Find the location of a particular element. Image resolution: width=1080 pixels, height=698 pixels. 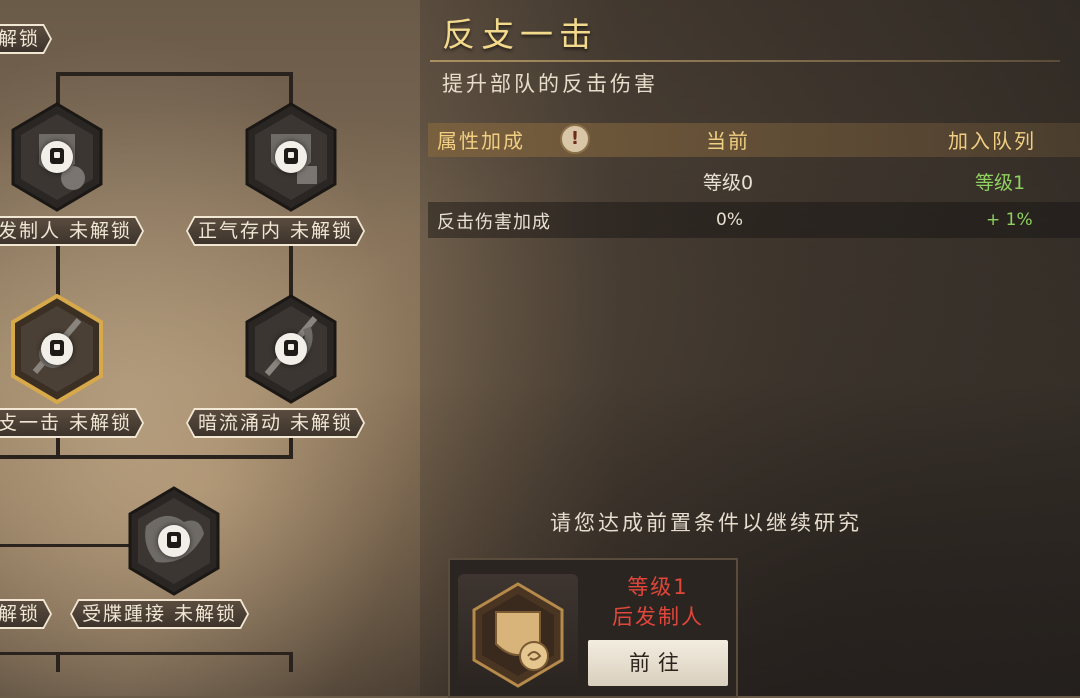

skill-tag-row2-left: 发制人 未解锁 is located at coordinates (72, 231).